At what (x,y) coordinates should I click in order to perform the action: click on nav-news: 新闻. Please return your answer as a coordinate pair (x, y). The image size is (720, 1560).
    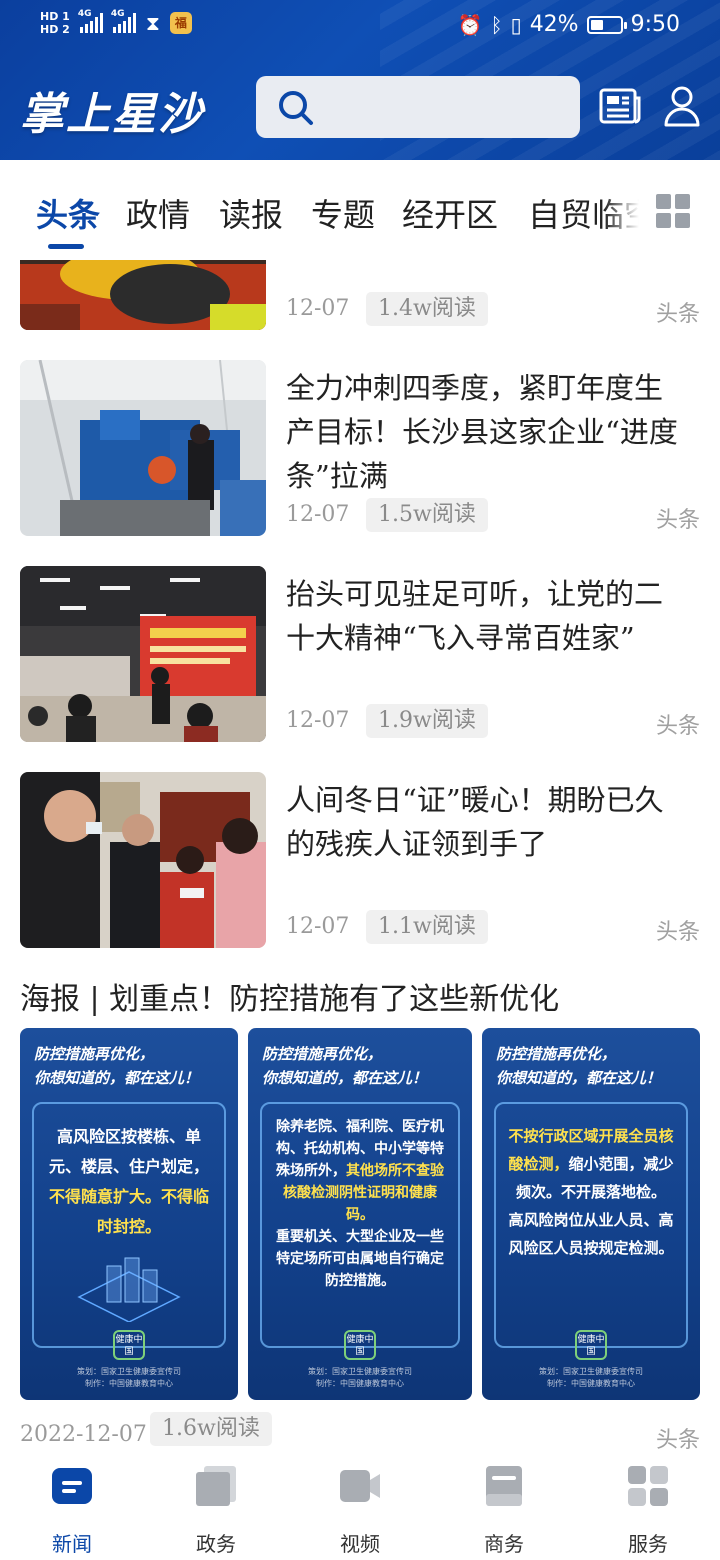
    Looking at the image, I should click on (72, 1510).